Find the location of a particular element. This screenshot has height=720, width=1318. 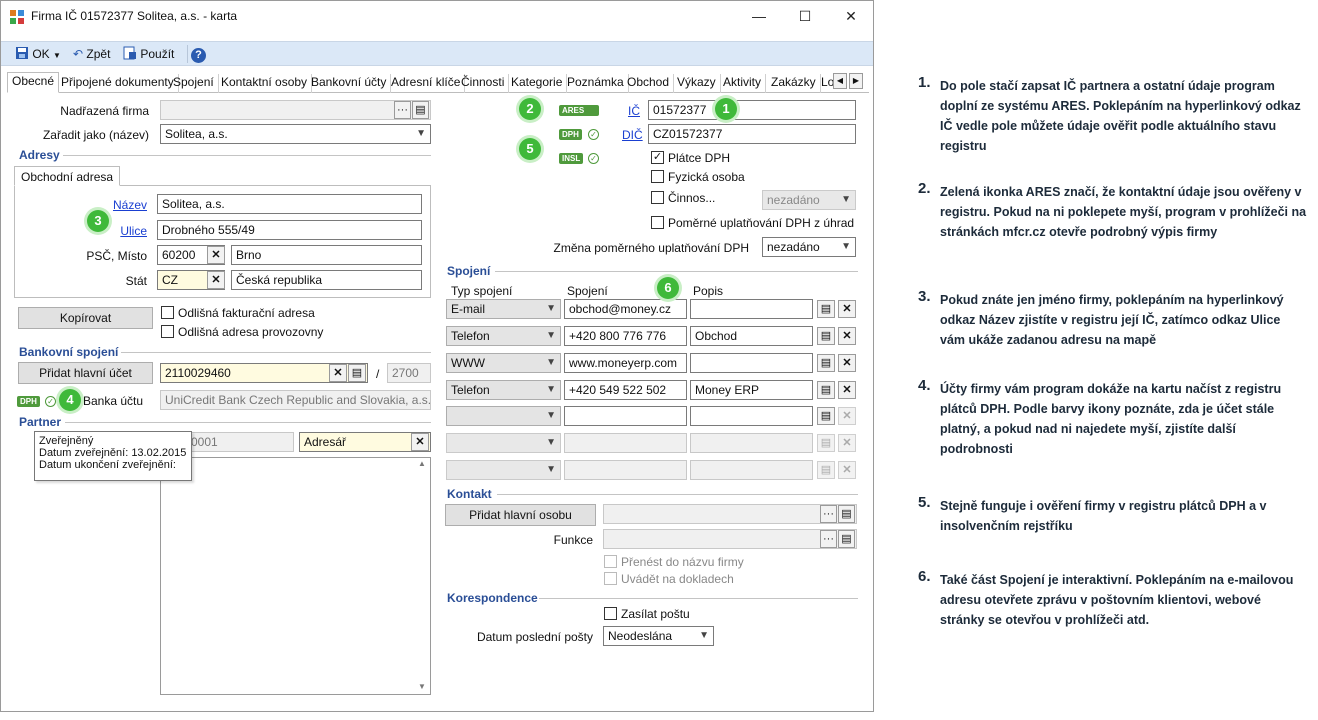

scroll-down-icon: ▼ is located at coordinates (422, 686).